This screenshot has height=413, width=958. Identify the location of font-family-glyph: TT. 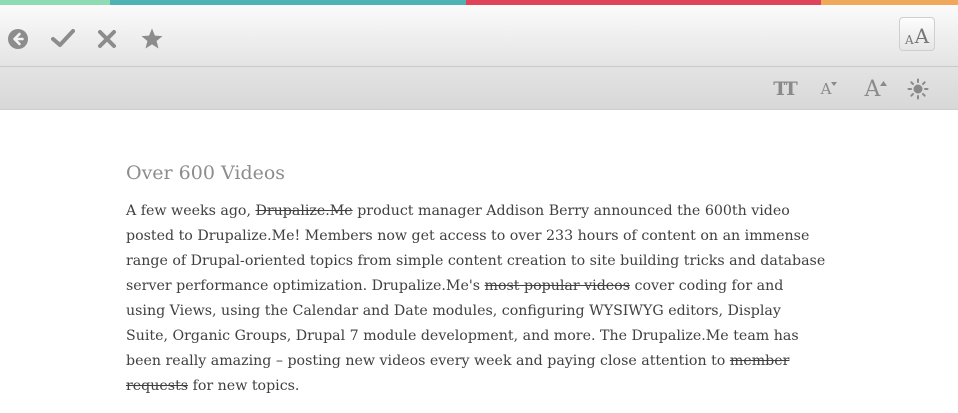
(785, 89).